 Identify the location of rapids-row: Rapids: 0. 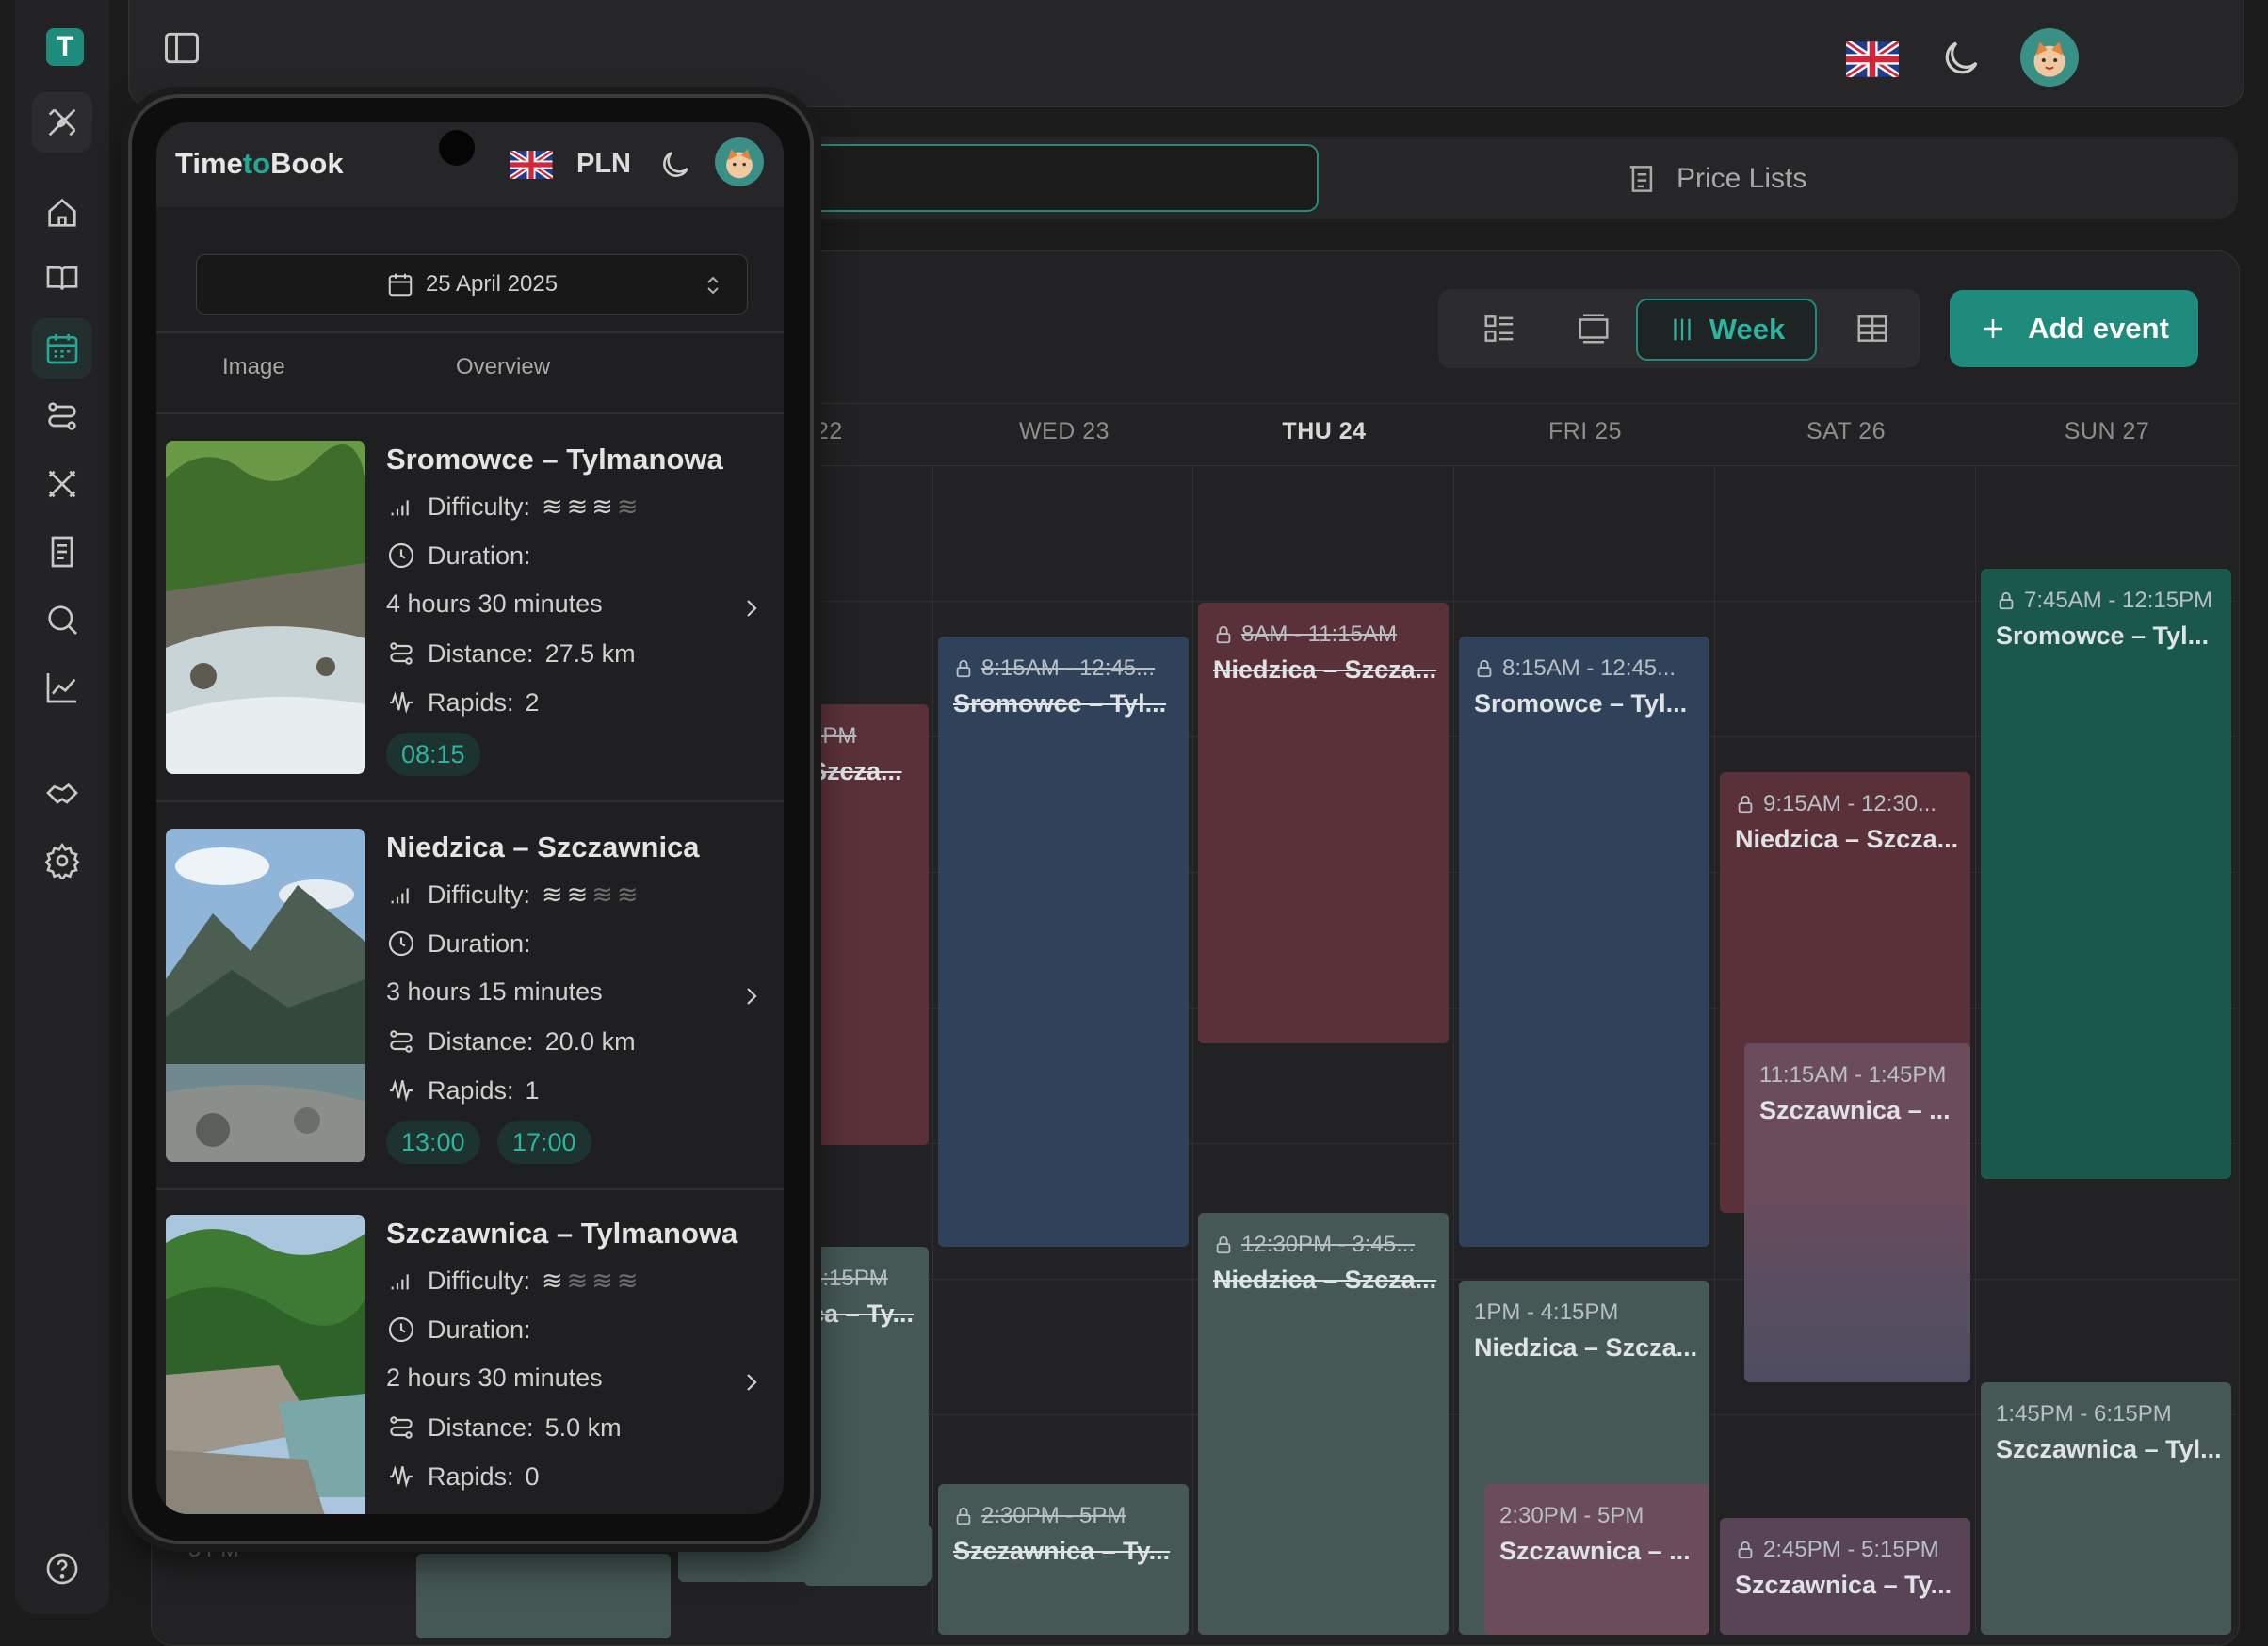
(463, 1477).